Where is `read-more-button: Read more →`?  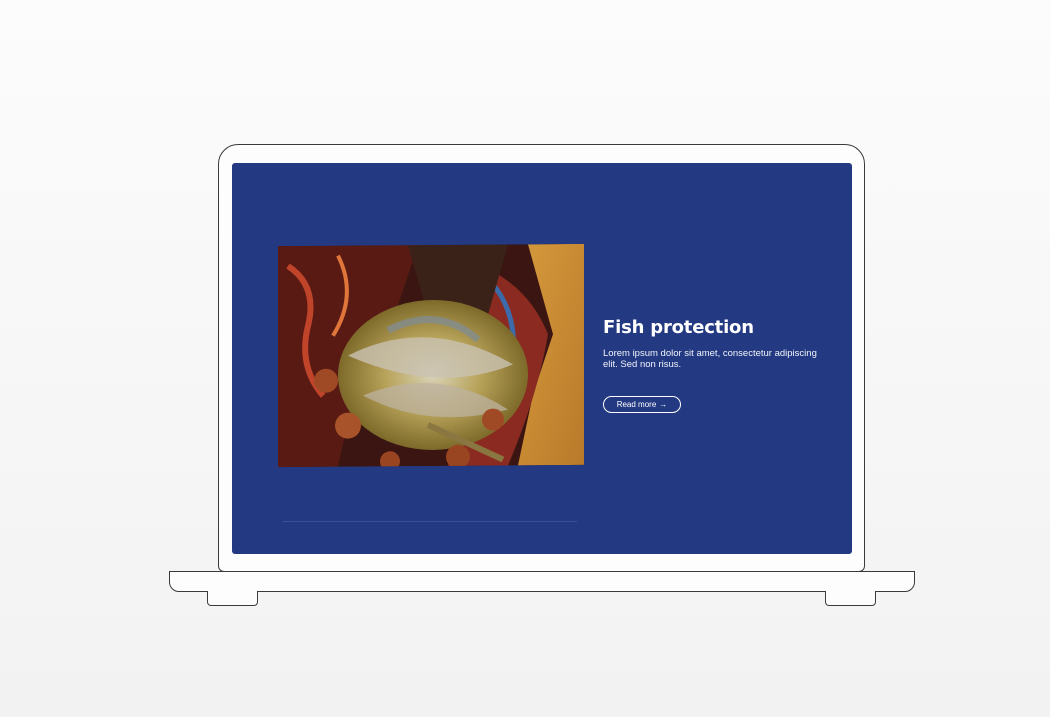
read-more-button: Read more → is located at coordinates (642, 404).